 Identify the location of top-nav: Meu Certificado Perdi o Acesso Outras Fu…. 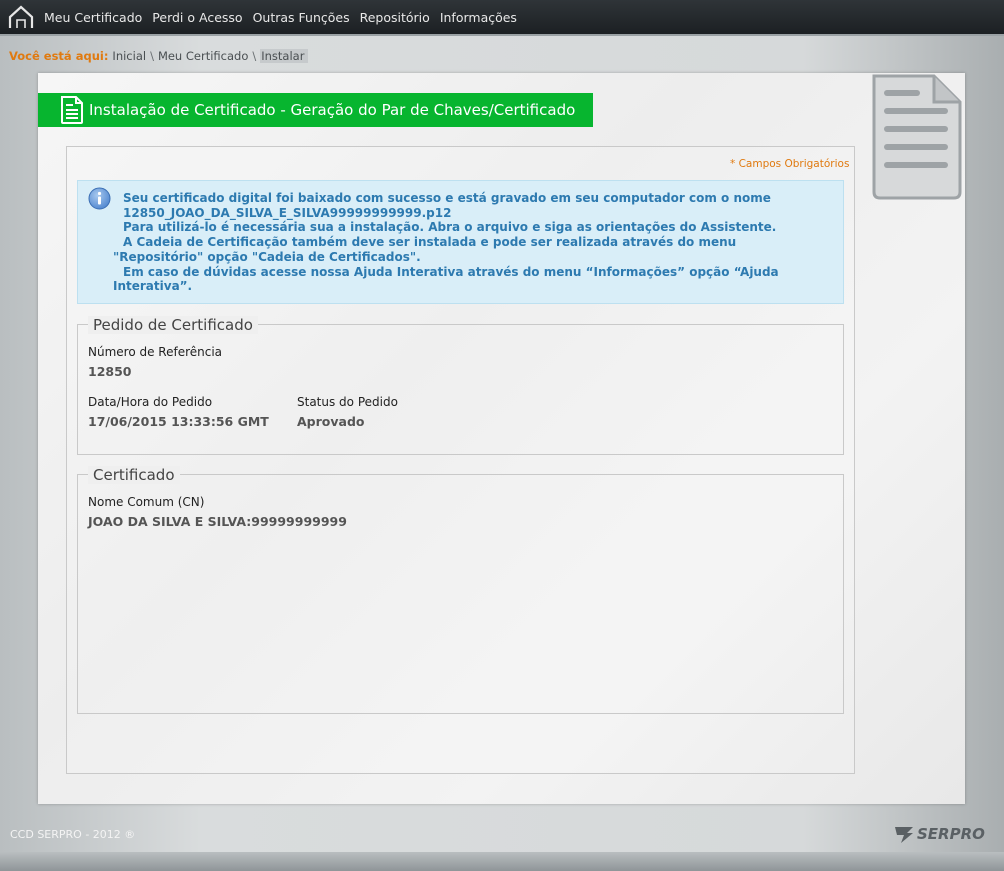
(502, 18).